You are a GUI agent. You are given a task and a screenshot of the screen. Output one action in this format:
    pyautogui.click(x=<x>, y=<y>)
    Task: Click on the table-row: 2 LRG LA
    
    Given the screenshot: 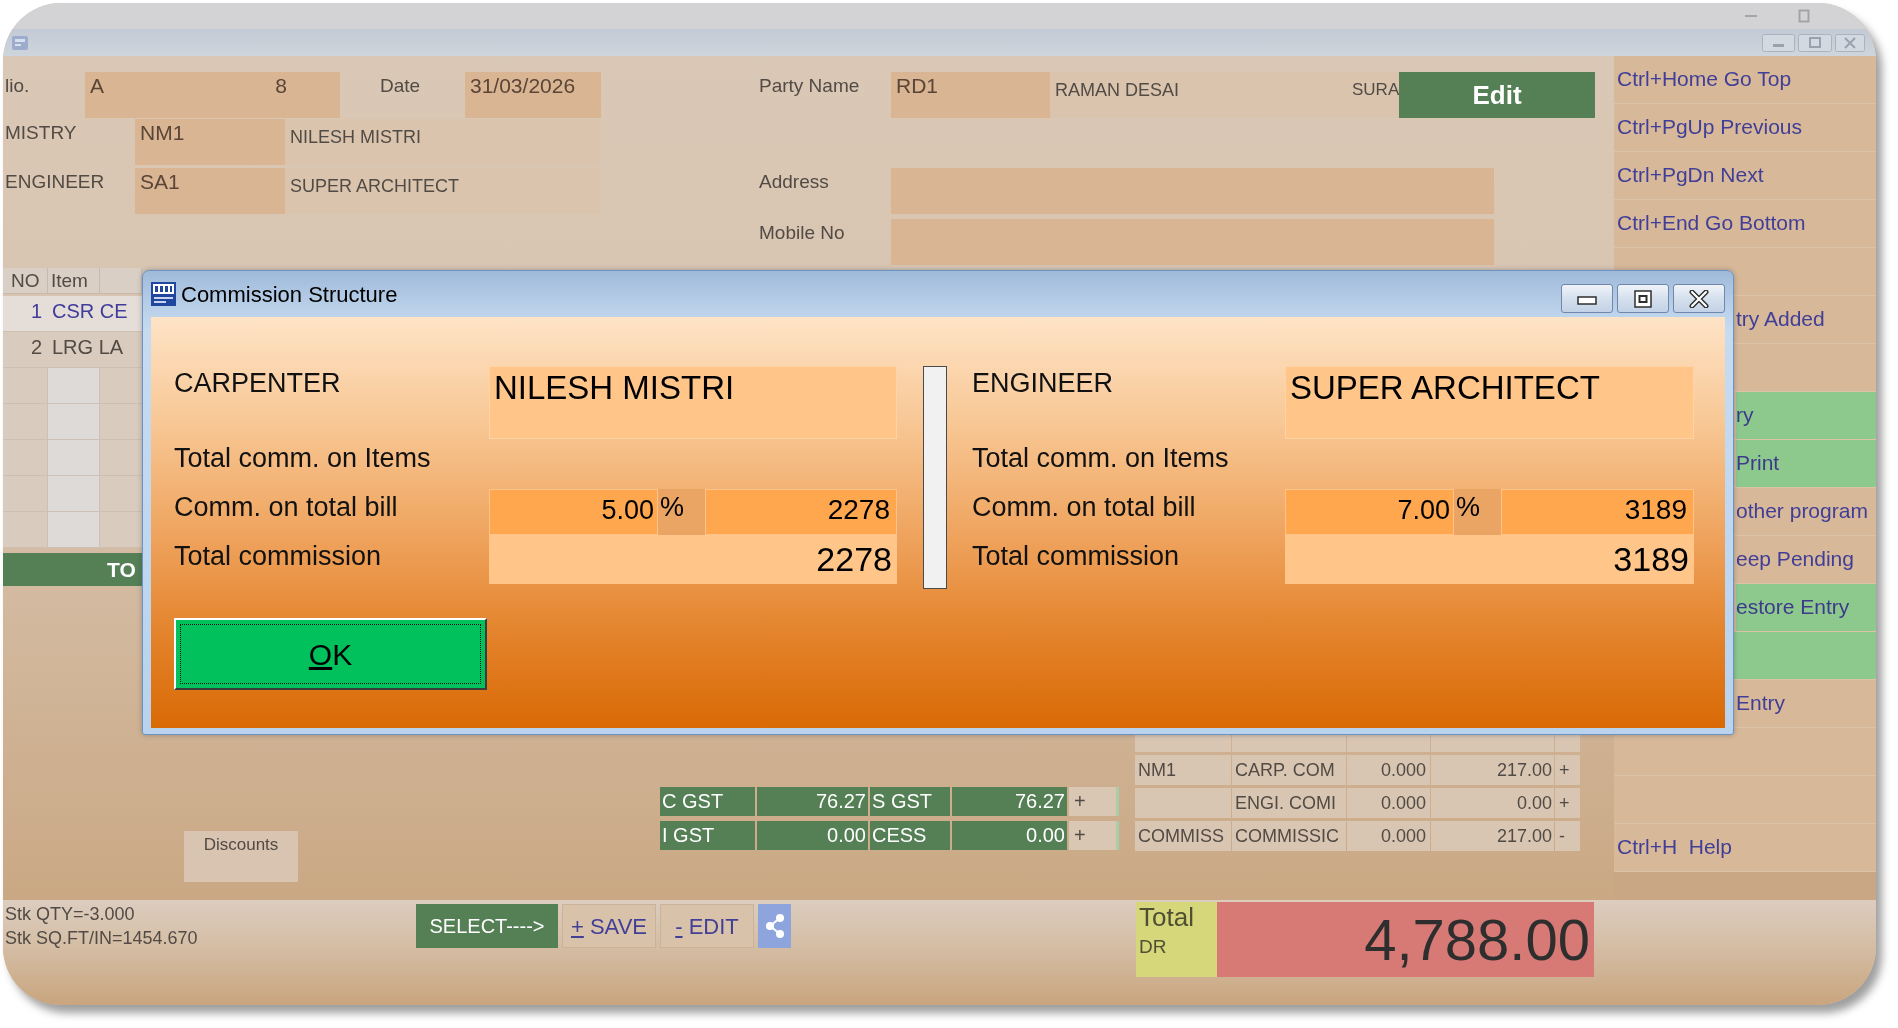 What is the action you would take?
    pyautogui.click(x=72, y=350)
    